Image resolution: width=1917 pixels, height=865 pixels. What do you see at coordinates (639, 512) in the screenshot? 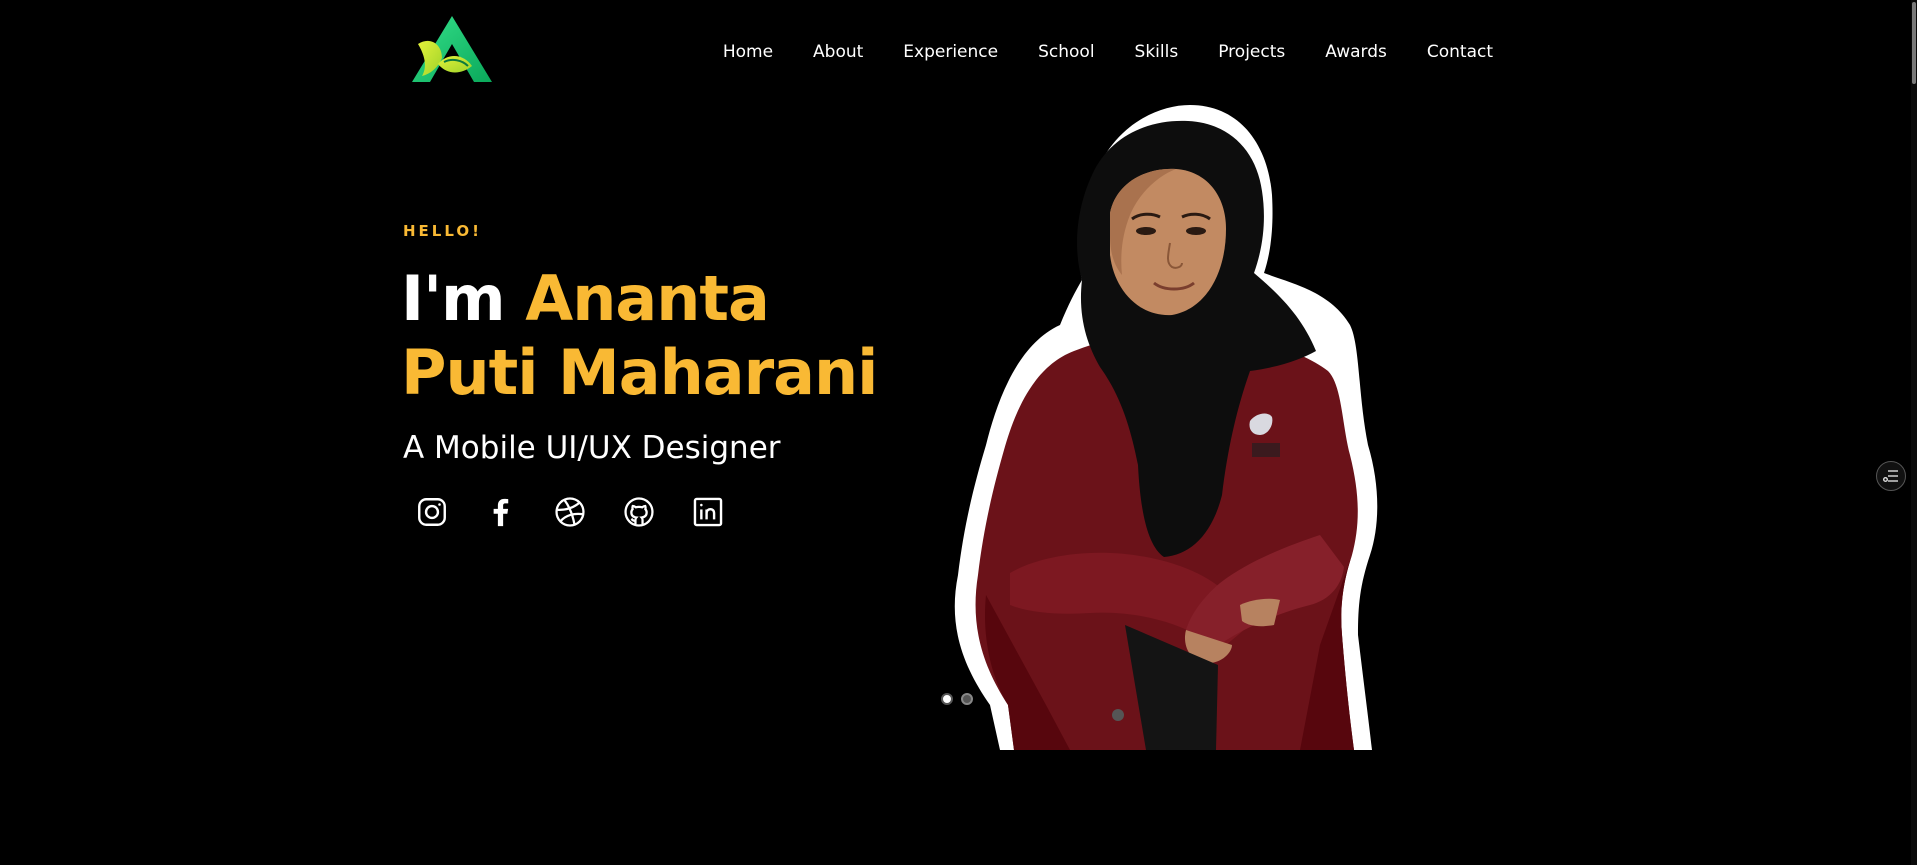
I see `github-icon` at bounding box center [639, 512].